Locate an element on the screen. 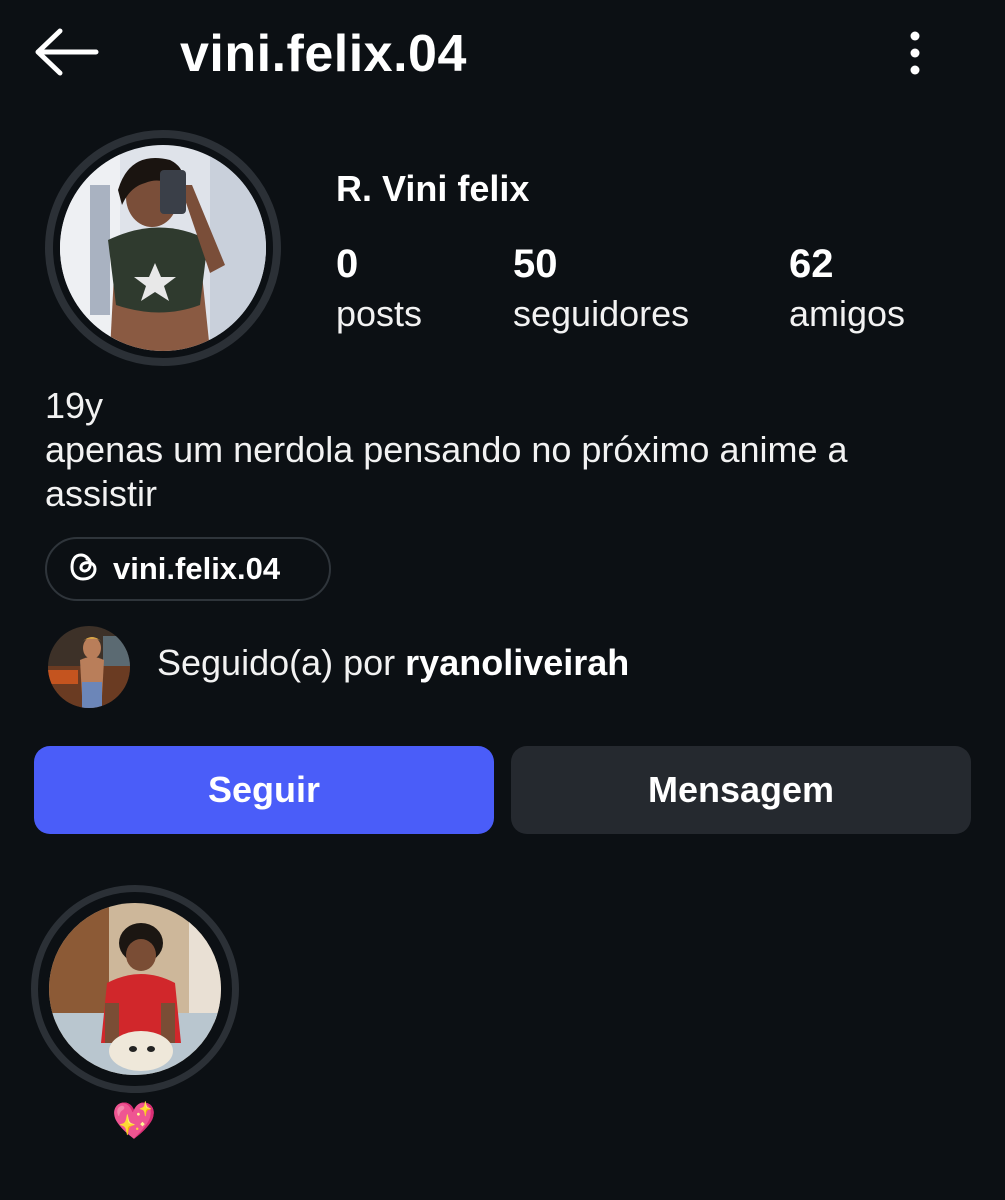 This screenshot has height=1200, width=1005. stat-followers-value: 50 is located at coordinates (535, 264).